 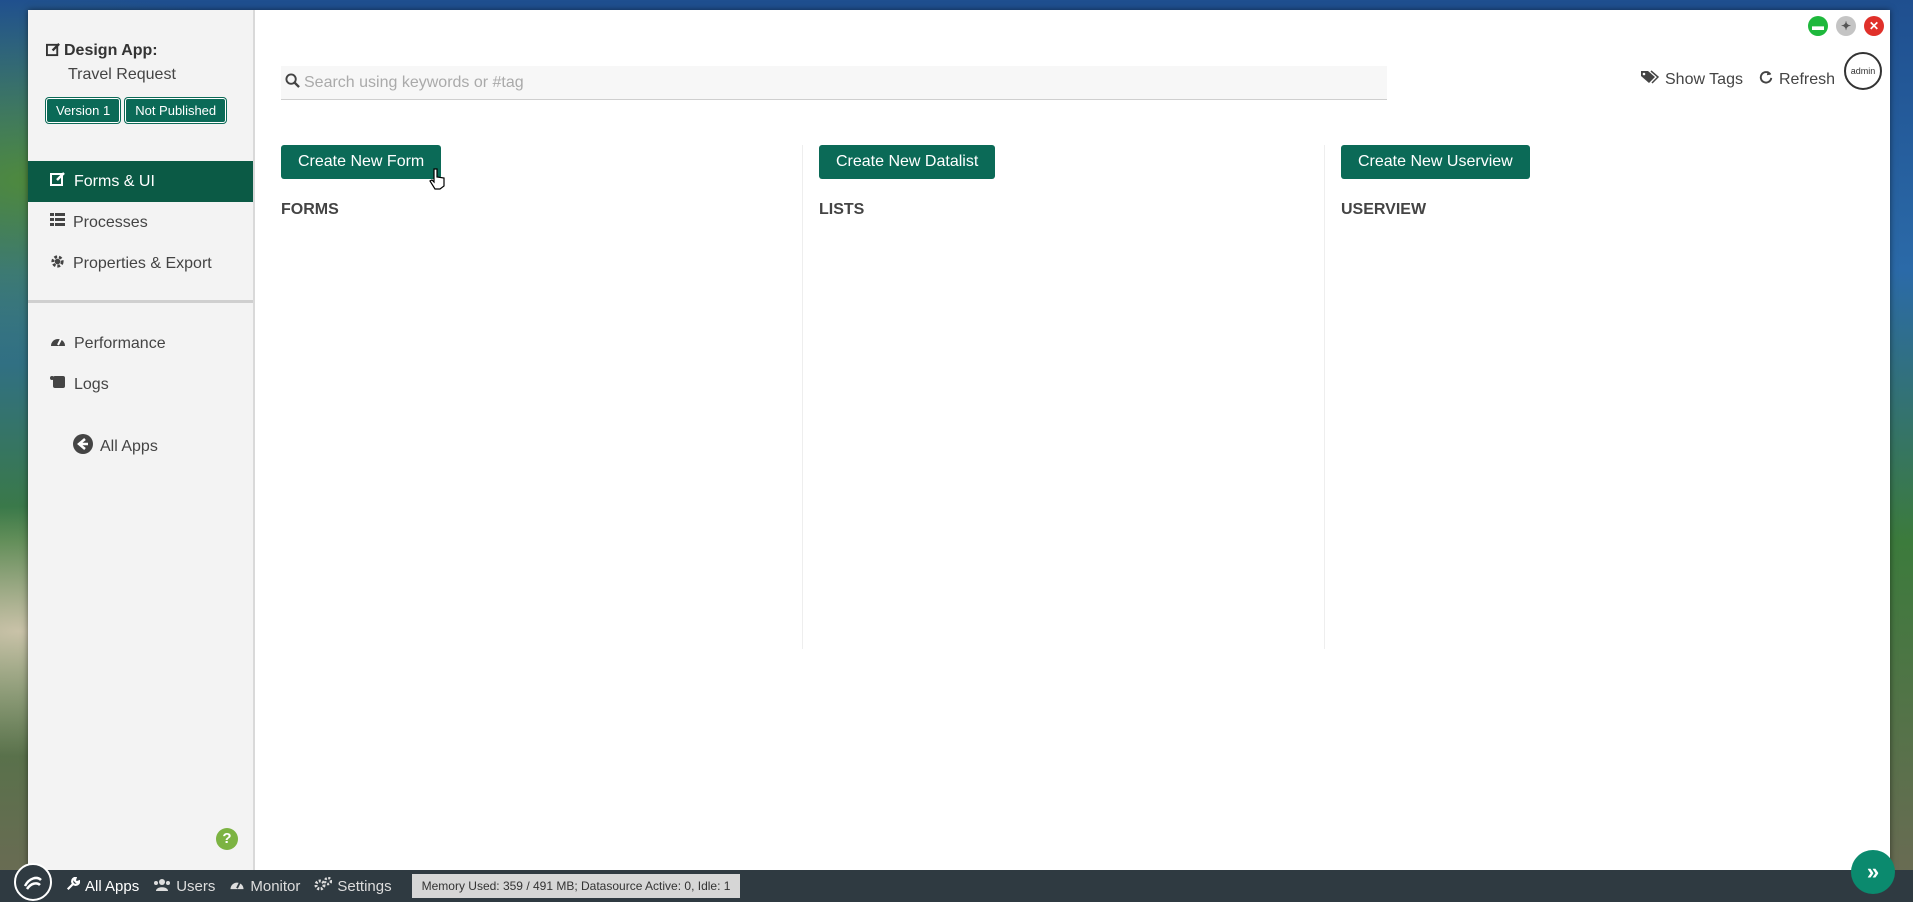 What do you see at coordinates (140, 301) in the screenshot?
I see `sidebar-divider` at bounding box center [140, 301].